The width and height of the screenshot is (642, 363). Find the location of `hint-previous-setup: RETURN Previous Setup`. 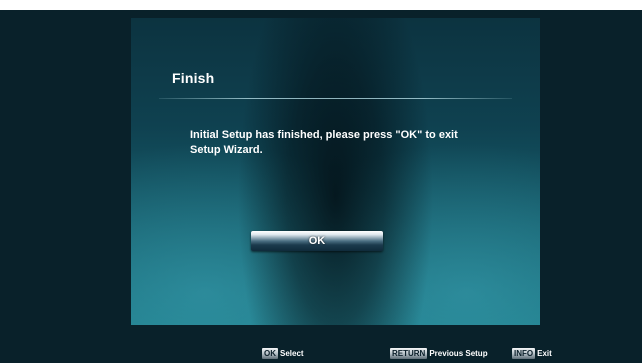

hint-previous-setup: RETURN Previous Setup is located at coordinates (439, 353).